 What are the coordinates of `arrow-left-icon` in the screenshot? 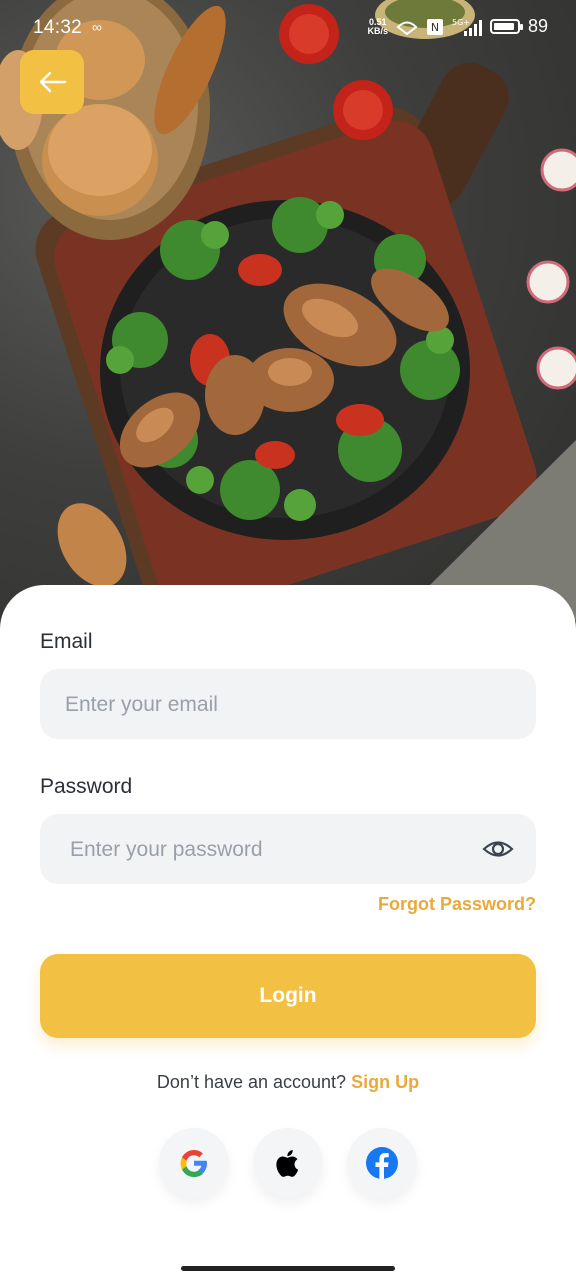 It's located at (53, 82).